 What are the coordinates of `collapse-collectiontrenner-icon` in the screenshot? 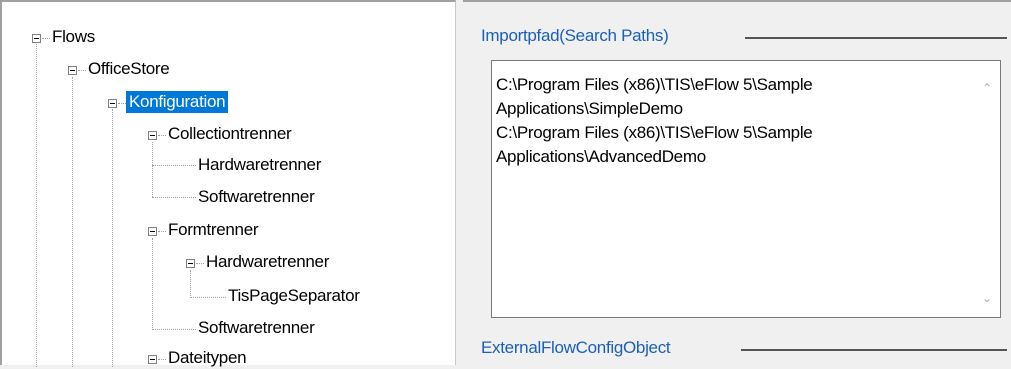 It's located at (152, 135).